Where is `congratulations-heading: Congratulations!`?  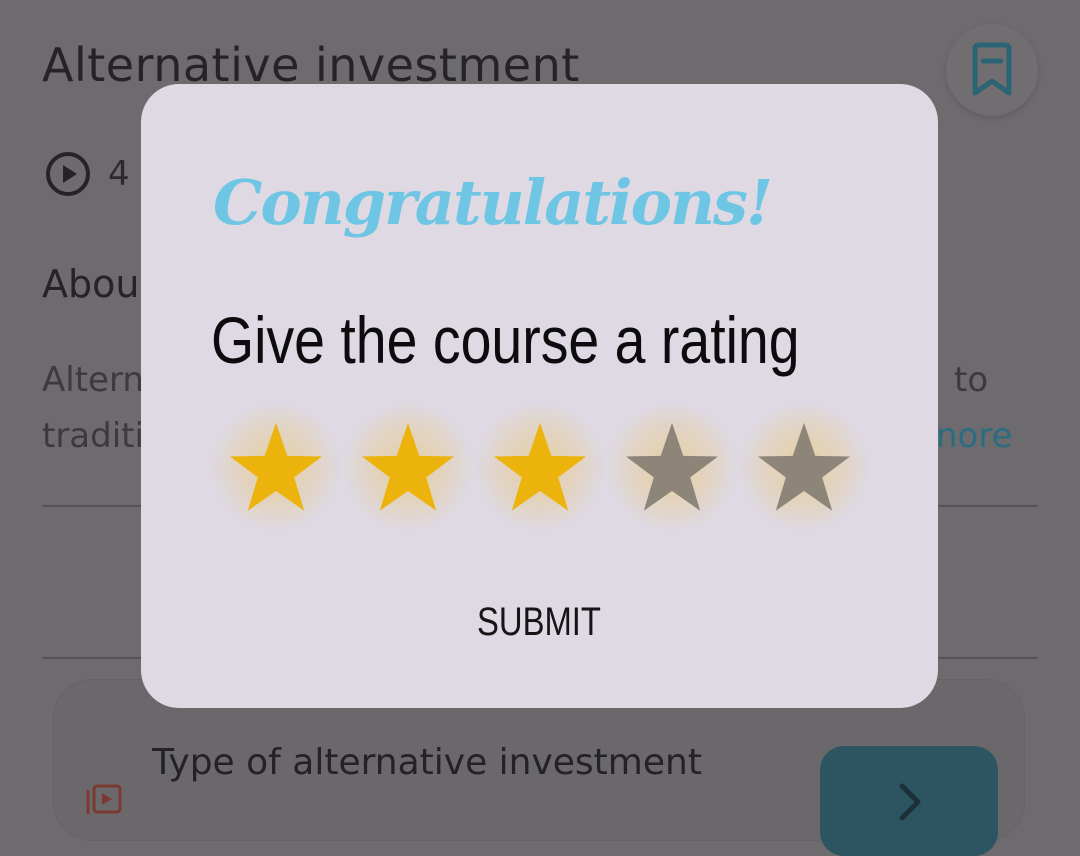 congratulations-heading: Congratulations! is located at coordinates (493, 202).